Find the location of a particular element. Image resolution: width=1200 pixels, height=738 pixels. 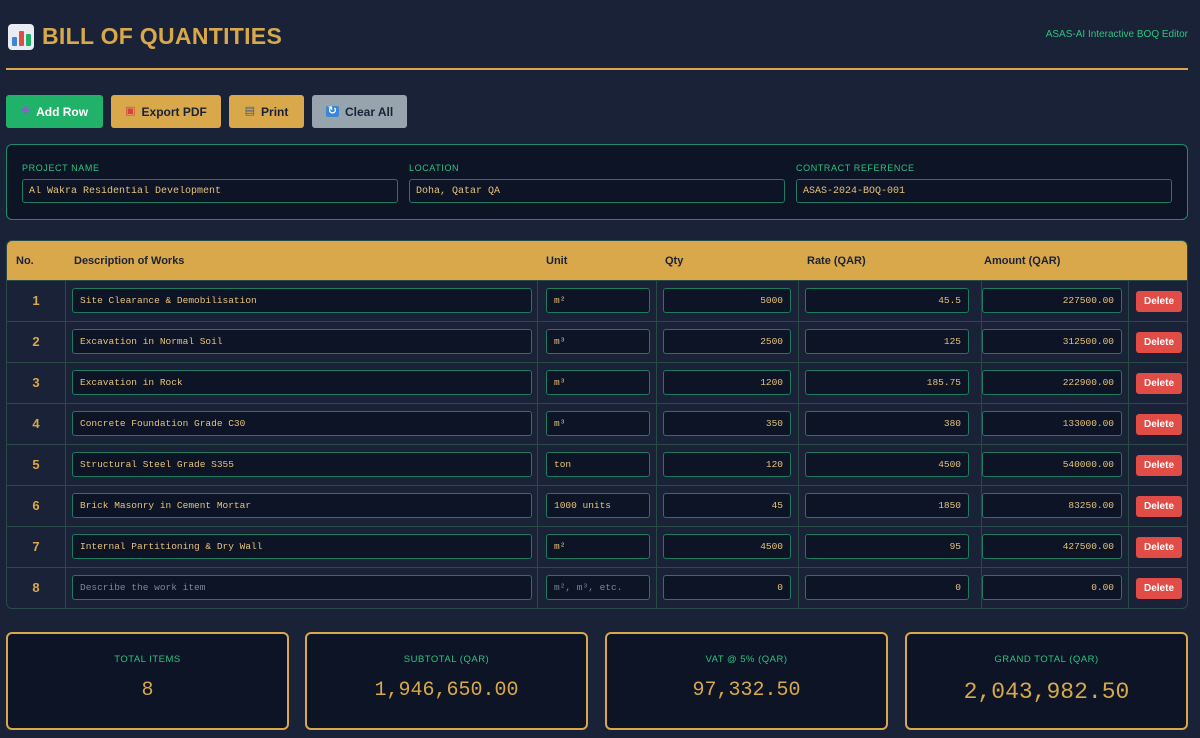

row-number: 3 is located at coordinates (36, 382).